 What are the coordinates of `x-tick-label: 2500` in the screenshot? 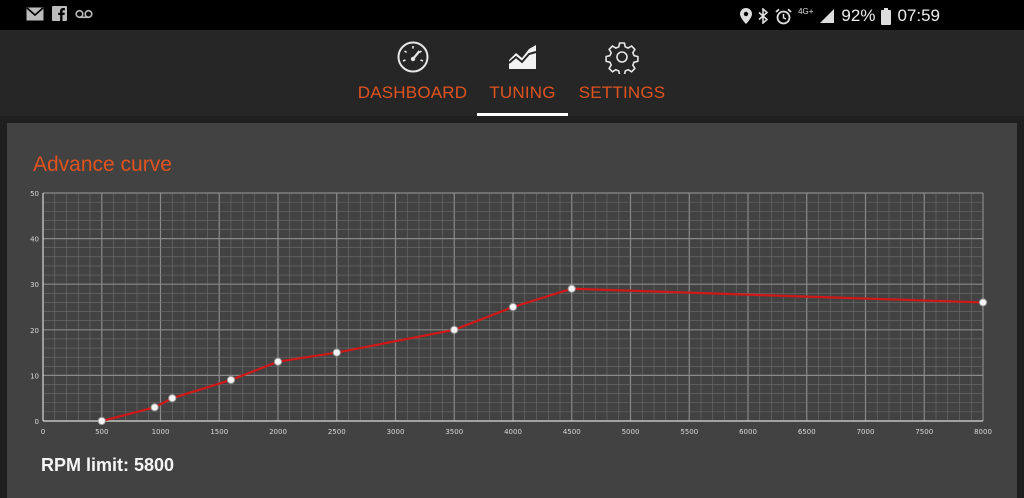 It's located at (337, 432).